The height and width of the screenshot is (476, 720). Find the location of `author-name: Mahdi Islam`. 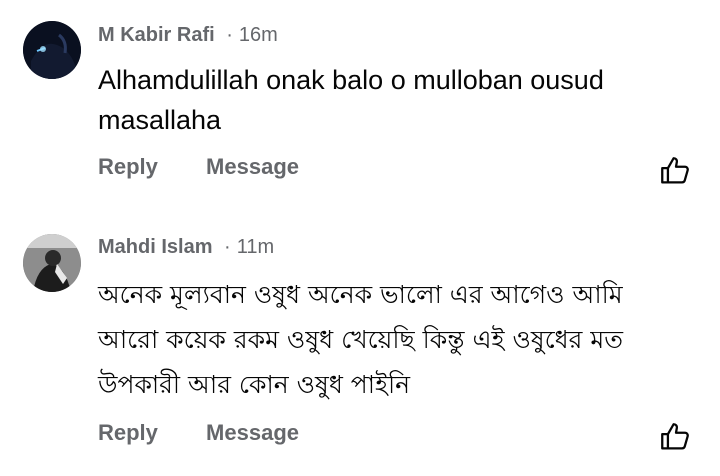

author-name: Mahdi Islam is located at coordinates (155, 247).